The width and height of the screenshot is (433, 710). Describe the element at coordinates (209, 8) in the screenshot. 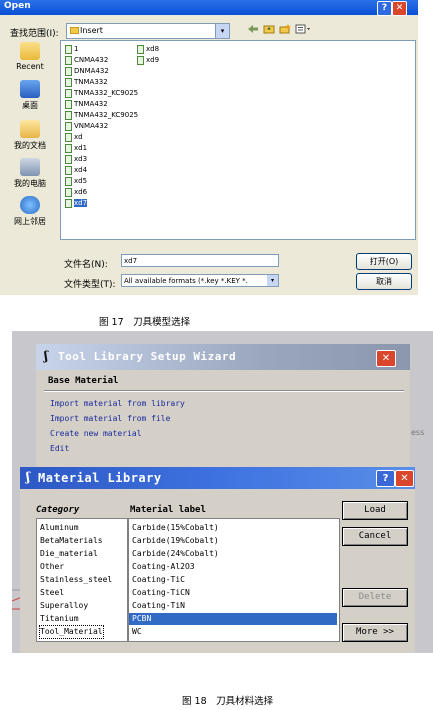

I see `open-dialog-titlebar: Open ? ✕` at that location.